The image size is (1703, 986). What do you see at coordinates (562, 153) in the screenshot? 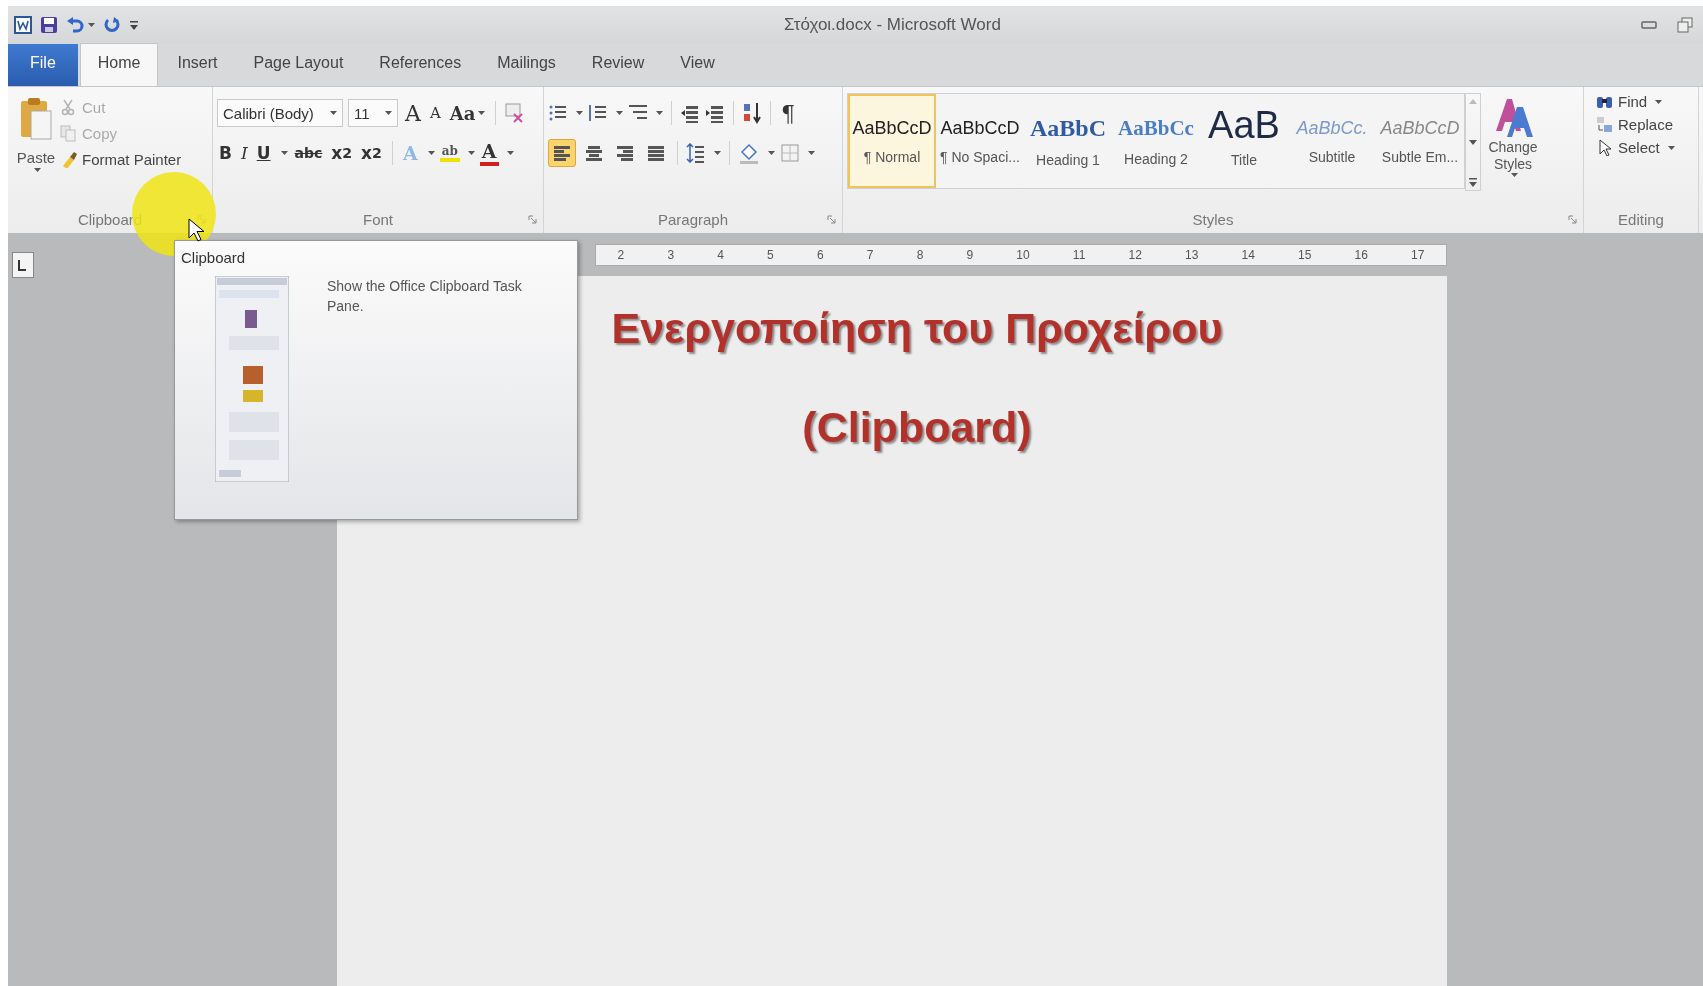
I see `align-left-icon` at bounding box center [562, 153].